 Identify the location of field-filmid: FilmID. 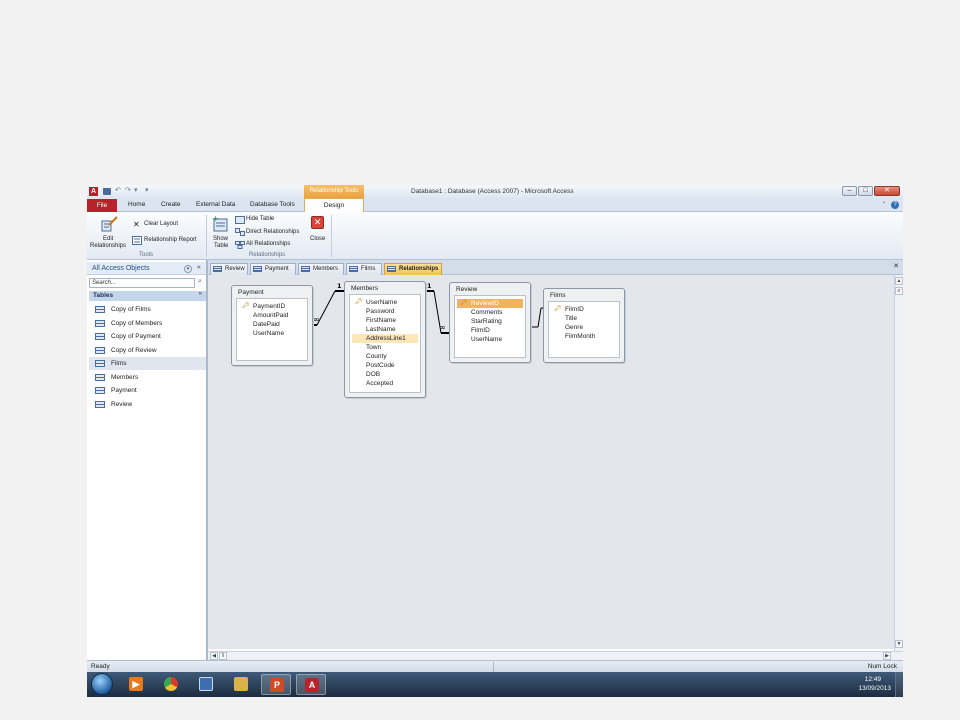
(490, 330).